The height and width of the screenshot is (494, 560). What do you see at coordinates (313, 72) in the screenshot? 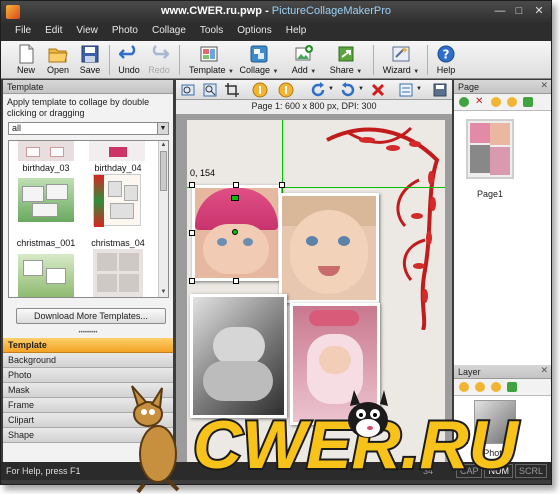
I see `add-dropdown-icon: ▼` at bounding box center [313, 72].